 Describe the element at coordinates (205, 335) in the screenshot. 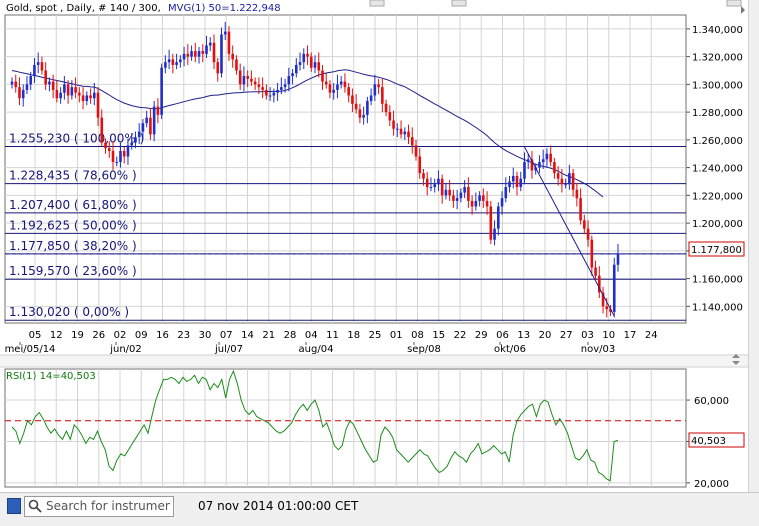

I see `date-tick-label: 30` at that location.